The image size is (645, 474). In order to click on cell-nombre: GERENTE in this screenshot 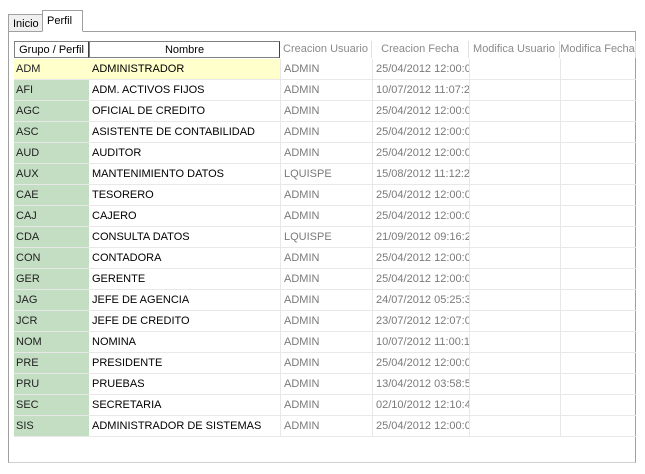, I will do `click(184, 279)`.